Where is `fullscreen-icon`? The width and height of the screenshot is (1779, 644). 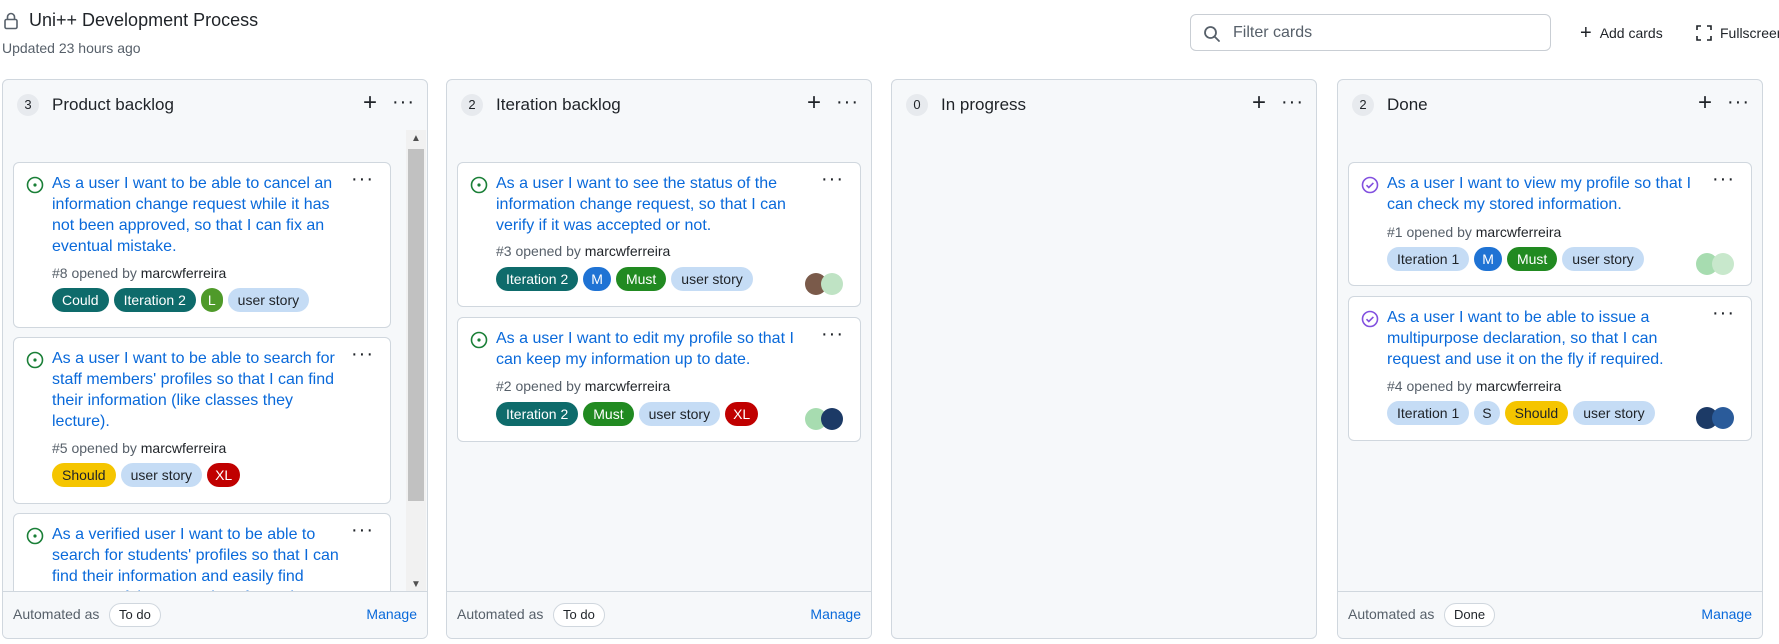 fullscreen-icon is located at coordinates (1704, 33).